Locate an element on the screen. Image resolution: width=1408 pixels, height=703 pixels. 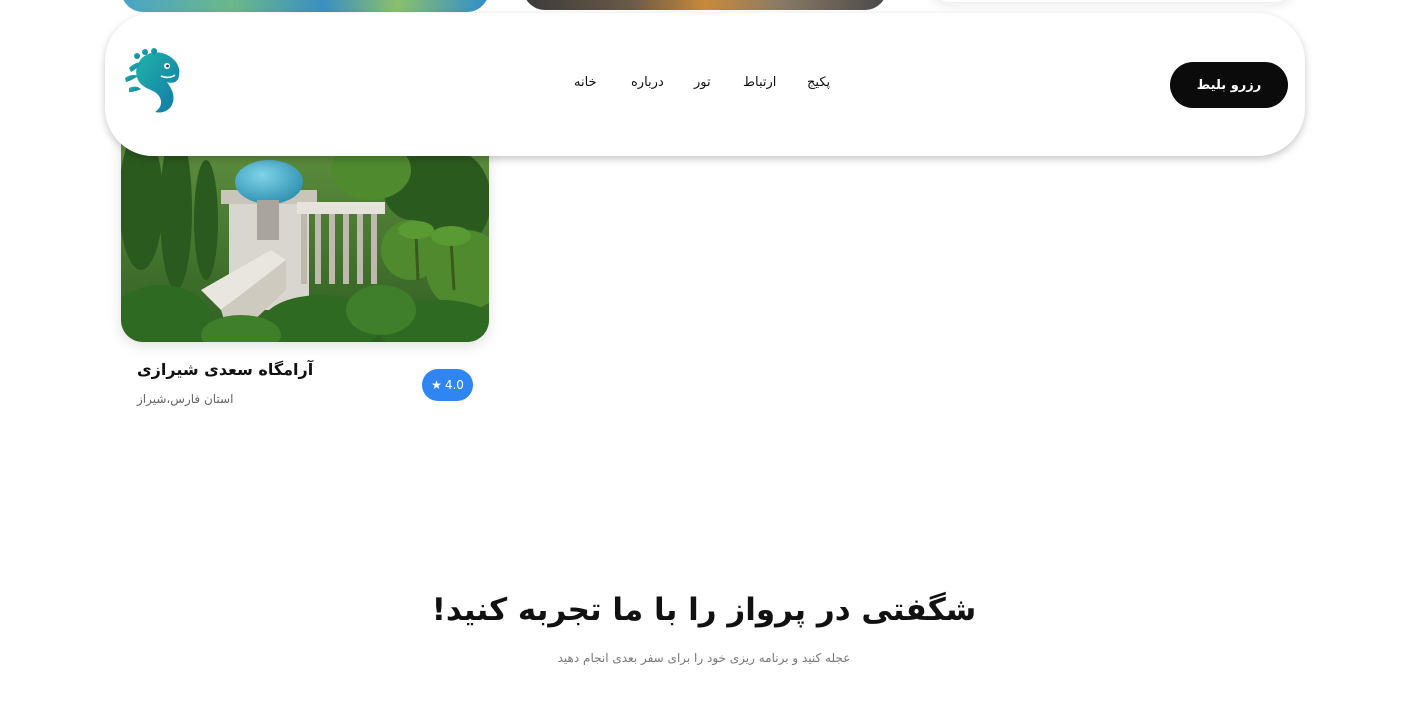
card-image is located at coordinates (305, 241).